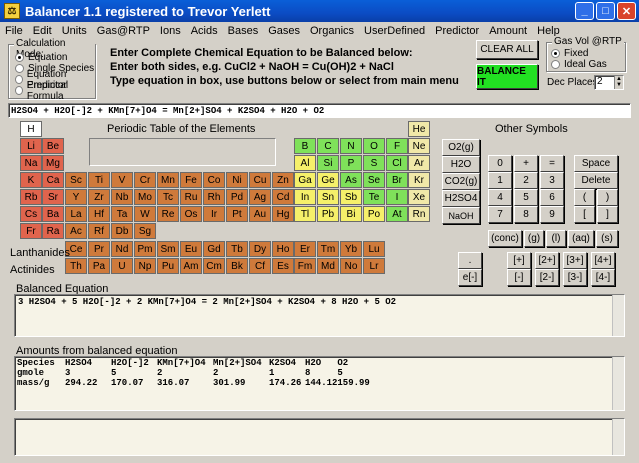  What do you see at coordinates (519, 260) in the screenshot?
I see `charge-plus-button: [+]` at bounding box center [519, 260].